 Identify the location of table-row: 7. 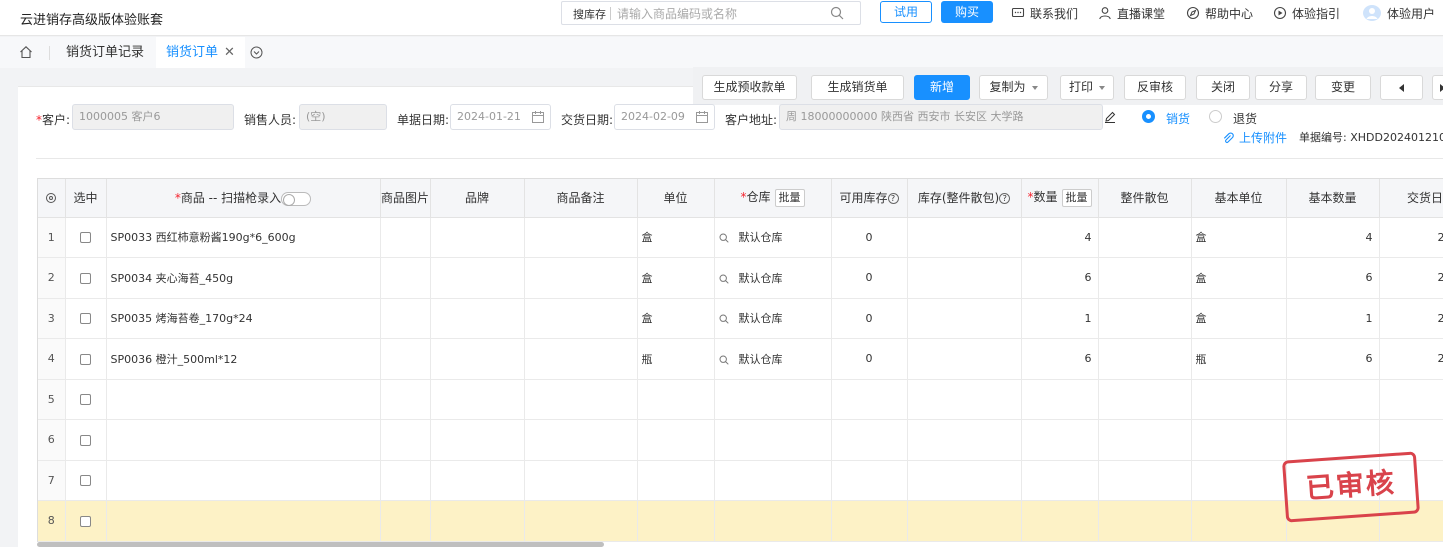
(740, 480).